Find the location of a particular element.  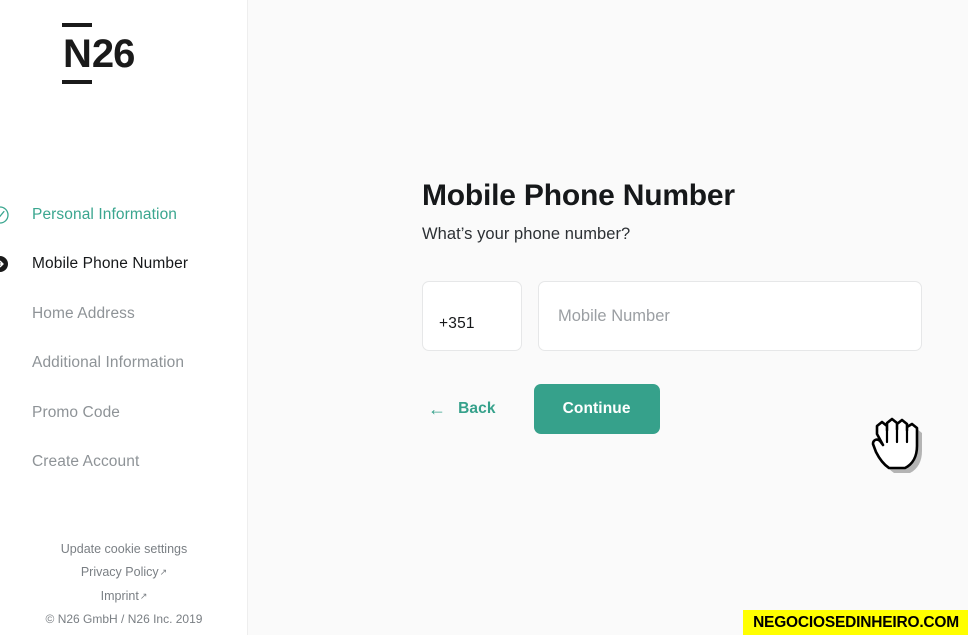

sidebar-item-home-address: Home Address is located at coordinates (124, 314).